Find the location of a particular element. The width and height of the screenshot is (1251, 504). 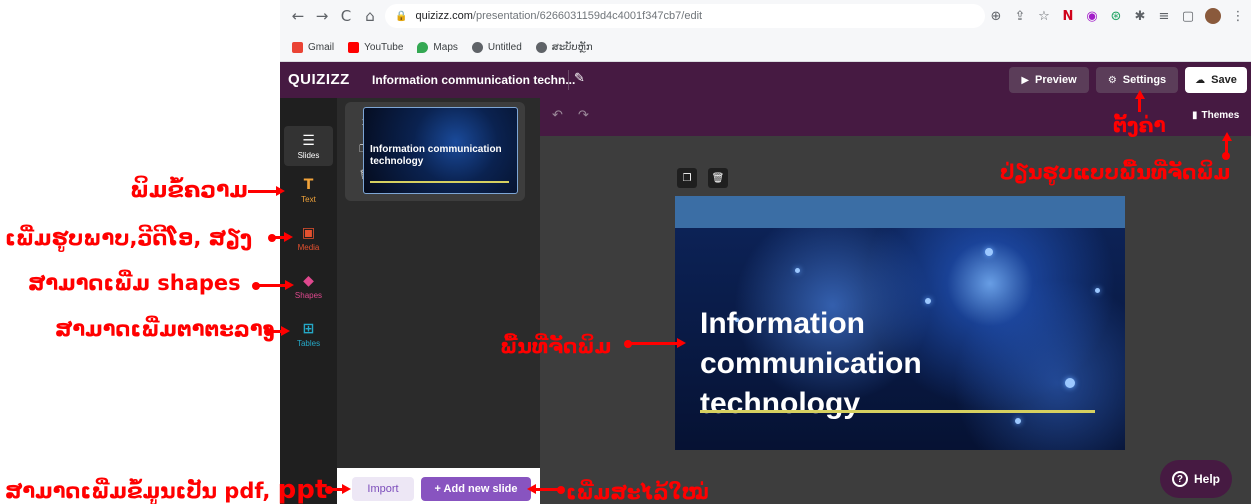

bookmark-gmail: Gmail is located at coordinates (313, 47).